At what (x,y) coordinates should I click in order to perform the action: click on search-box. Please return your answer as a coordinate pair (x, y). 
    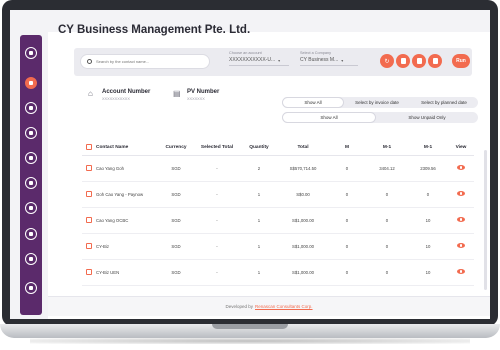
    Looking at the image, I should click on (145, 61).